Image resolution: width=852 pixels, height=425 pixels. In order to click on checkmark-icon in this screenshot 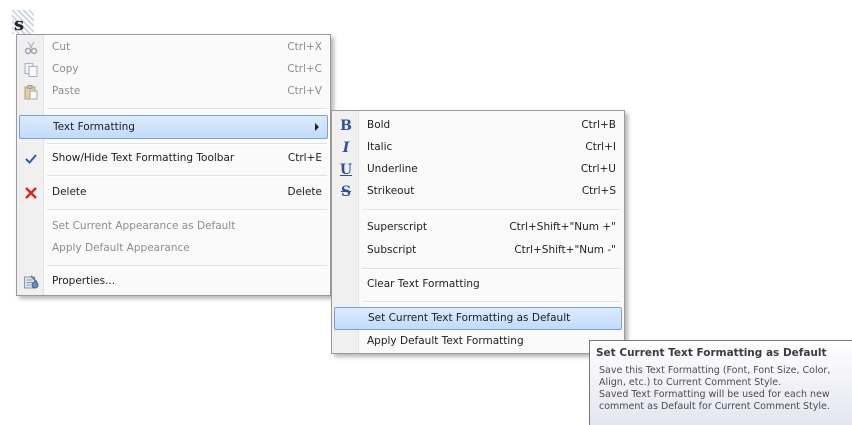, I will do `click(31, 159)`.